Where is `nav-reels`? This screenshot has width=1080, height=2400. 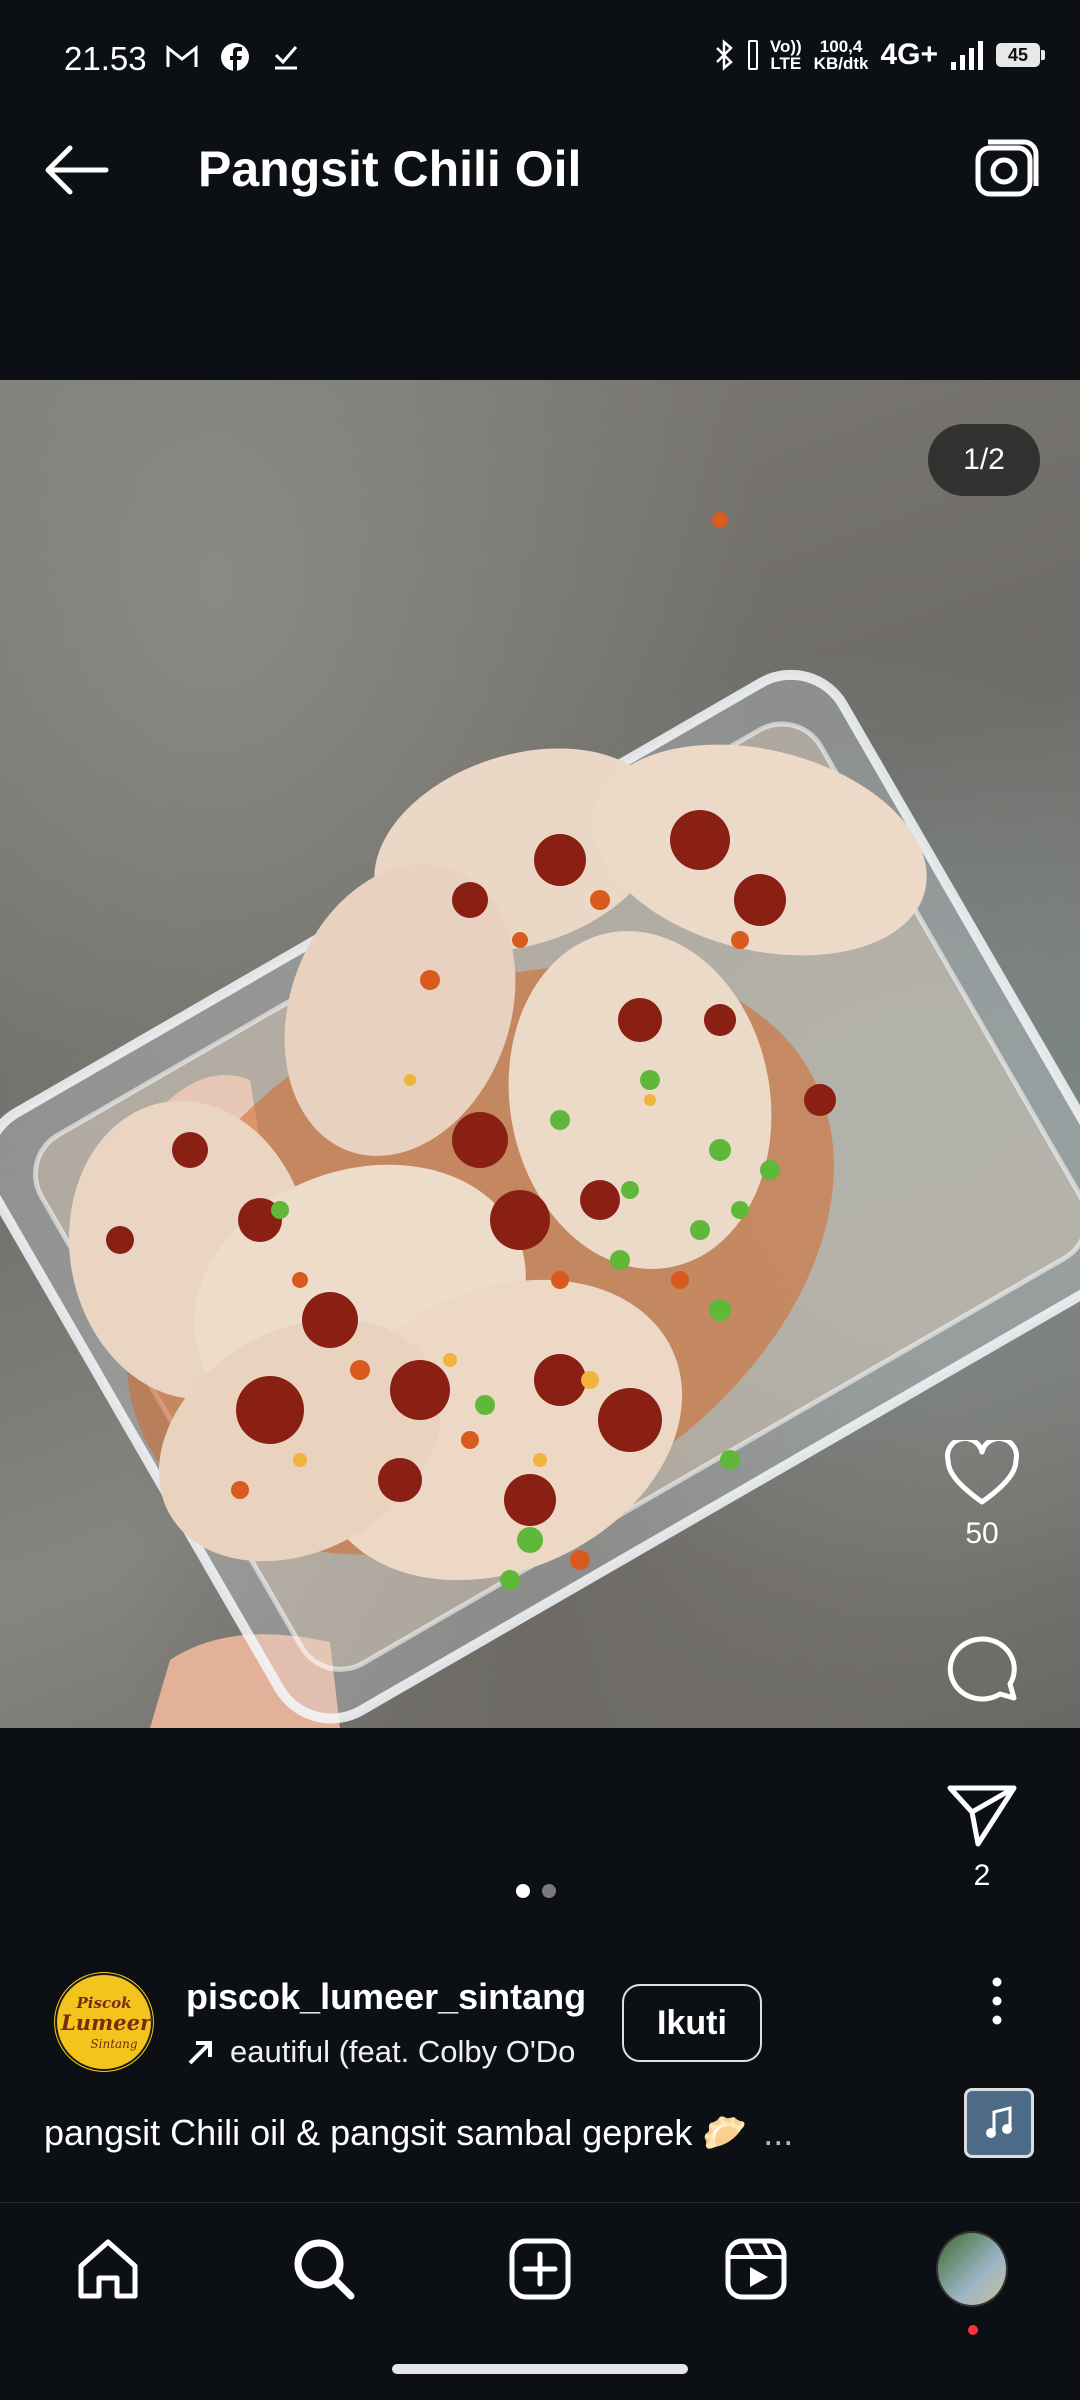 nav-reels is located at coordinates (756, 2269).